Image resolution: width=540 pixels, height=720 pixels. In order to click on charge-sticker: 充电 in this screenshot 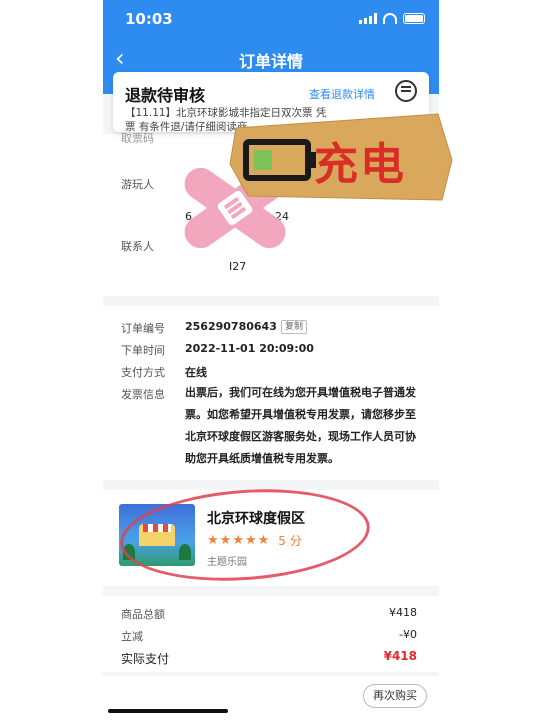, I will do `click(342, 156)`.